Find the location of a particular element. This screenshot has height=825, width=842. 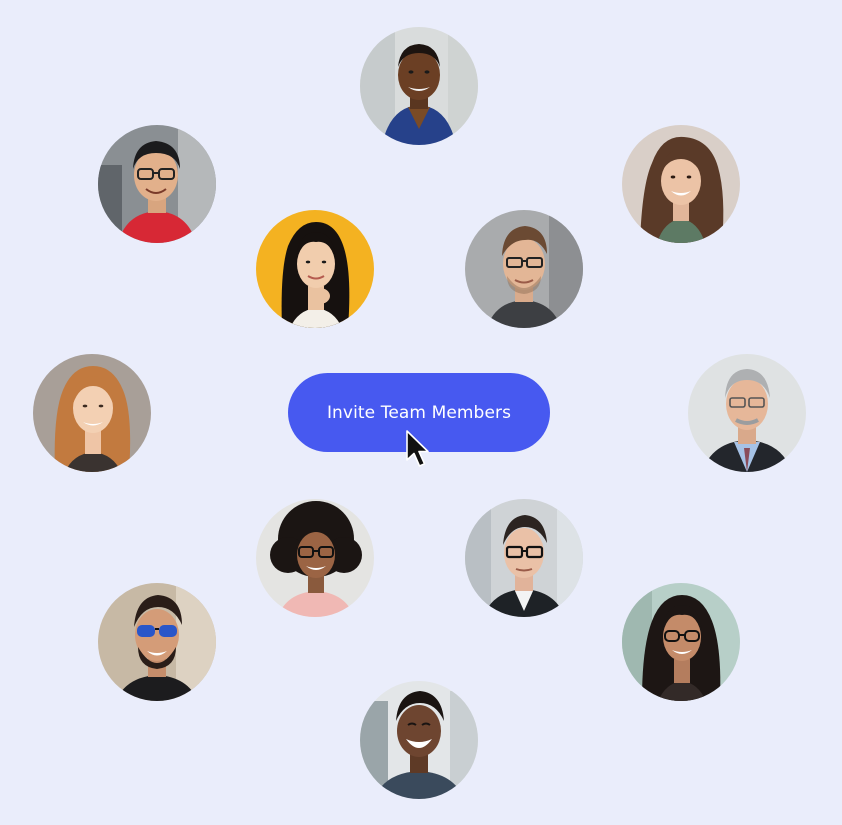

arrow-pointer-icon is located at coordinates (417, 449).